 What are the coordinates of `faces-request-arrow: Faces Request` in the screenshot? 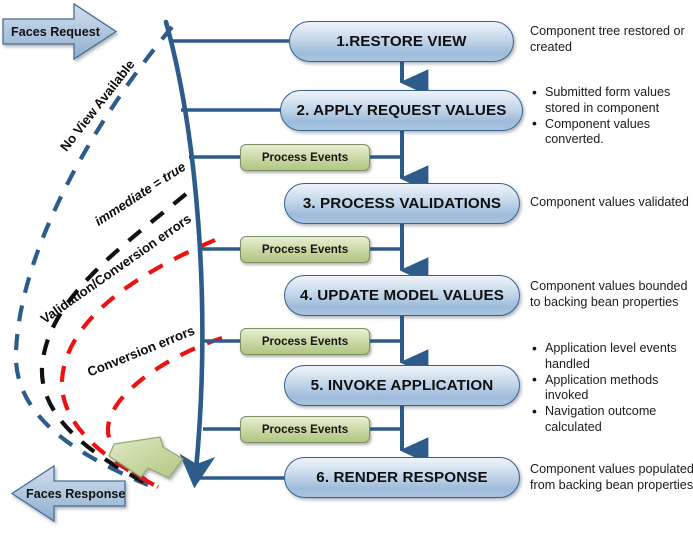 It's located at (60, 32).